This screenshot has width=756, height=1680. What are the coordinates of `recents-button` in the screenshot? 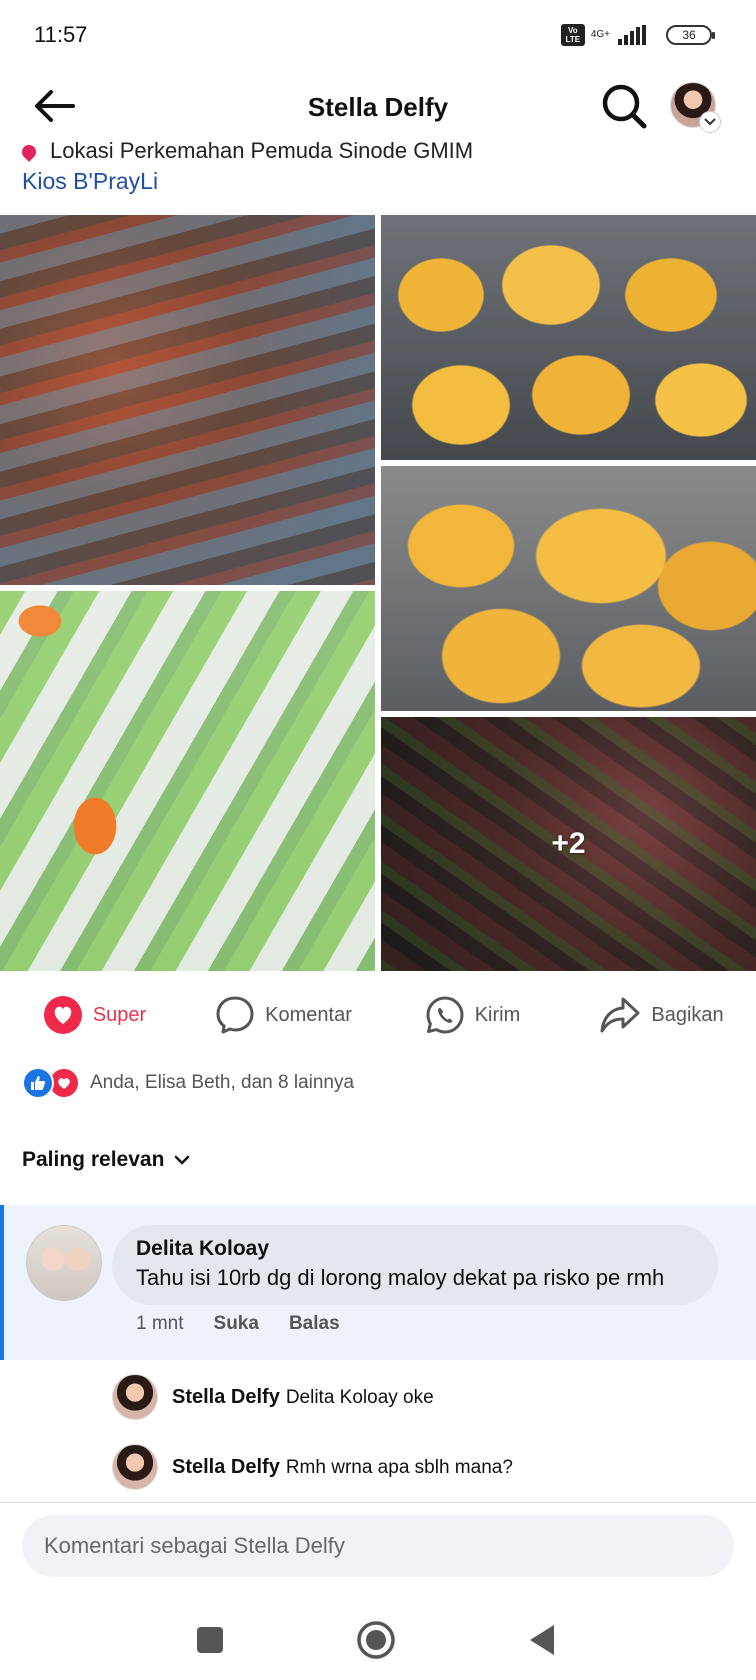 It's located at (210, 1640).